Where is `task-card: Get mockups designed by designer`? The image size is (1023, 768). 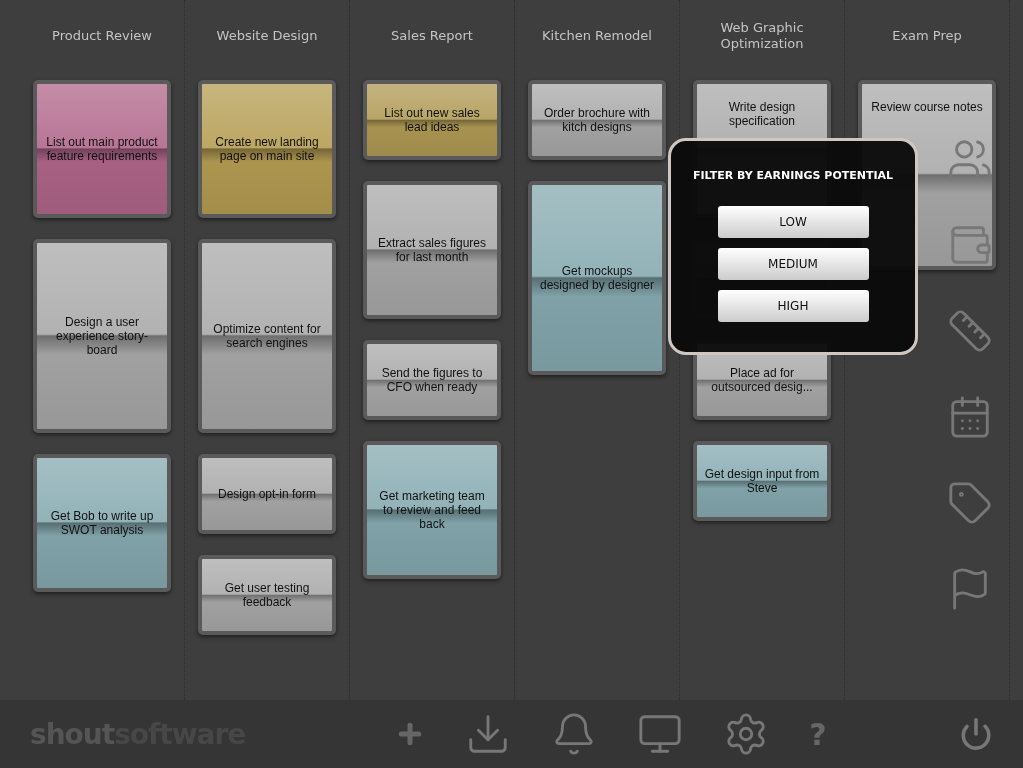
task-card: Get mockups designed by designer is located at coordinates (597, 278).